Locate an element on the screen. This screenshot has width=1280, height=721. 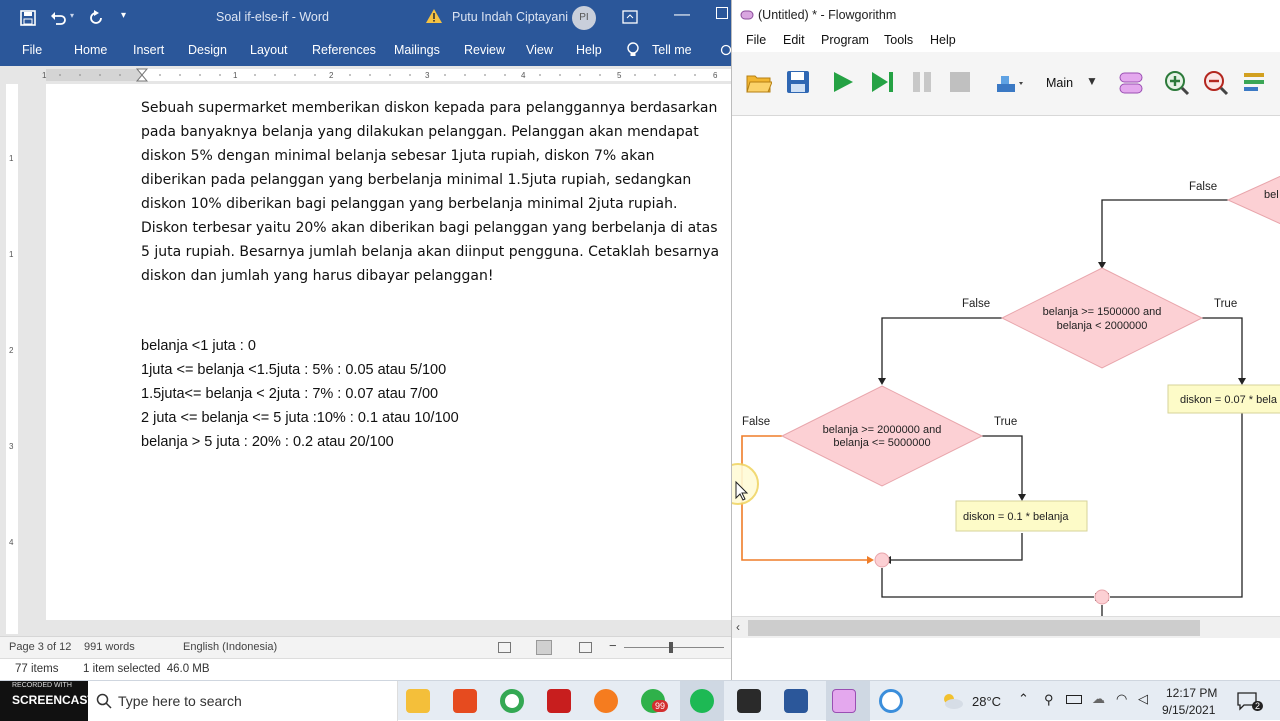
lightbulb-icon is located at coordinates (633, 51).